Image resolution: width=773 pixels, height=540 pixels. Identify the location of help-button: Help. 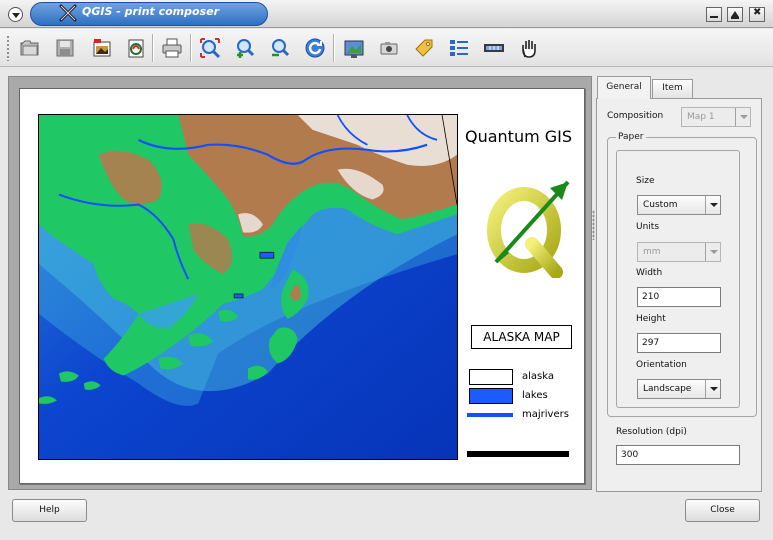
(49, 510).